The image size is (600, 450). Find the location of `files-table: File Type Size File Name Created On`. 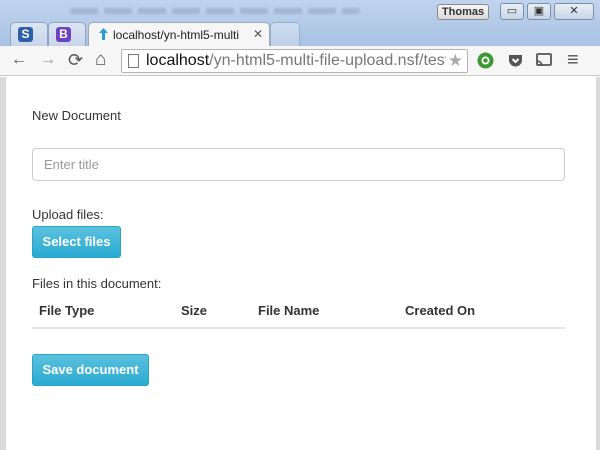

files-table: File Type Size File Name Created On is located at coordinates (298, 313).